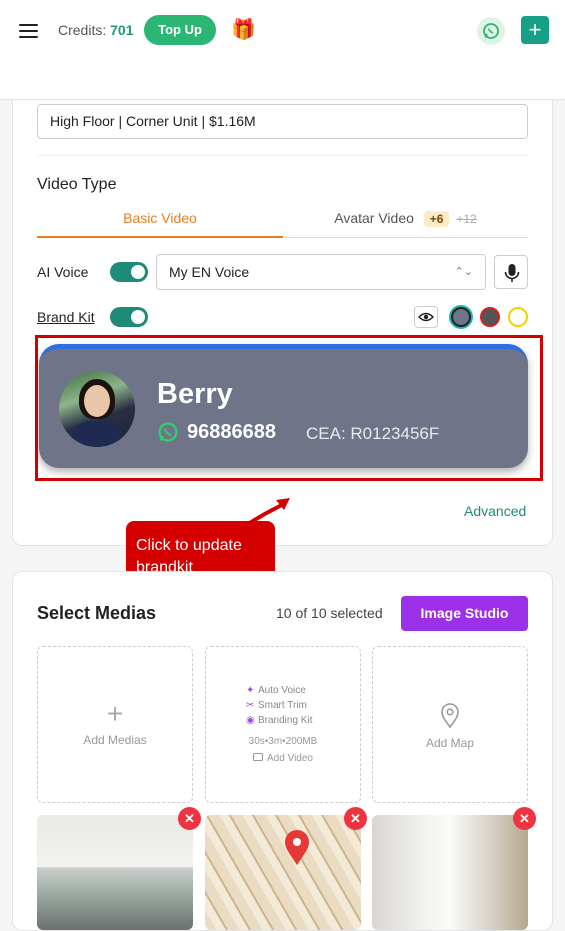  What do you see at coordinates (535, 30) in the screenshot?
I see `add-button: +` at bounding box center [535, 30].